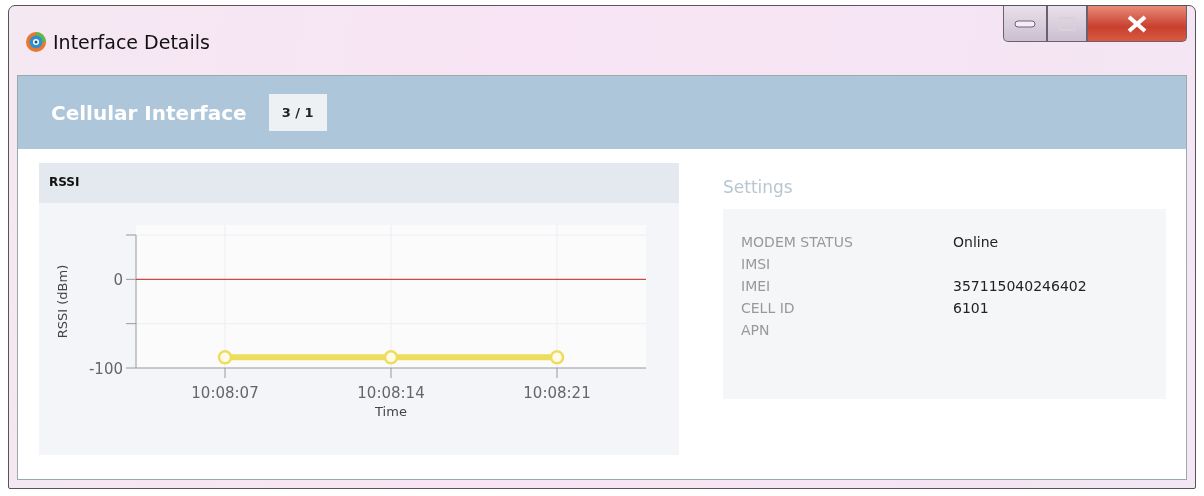 The width and height of the screenshot is (1204, 496). What do you see at coordinates (1067, 24) in the screenshot?
I see `maximize-button` at bounding box center [1067, 24].